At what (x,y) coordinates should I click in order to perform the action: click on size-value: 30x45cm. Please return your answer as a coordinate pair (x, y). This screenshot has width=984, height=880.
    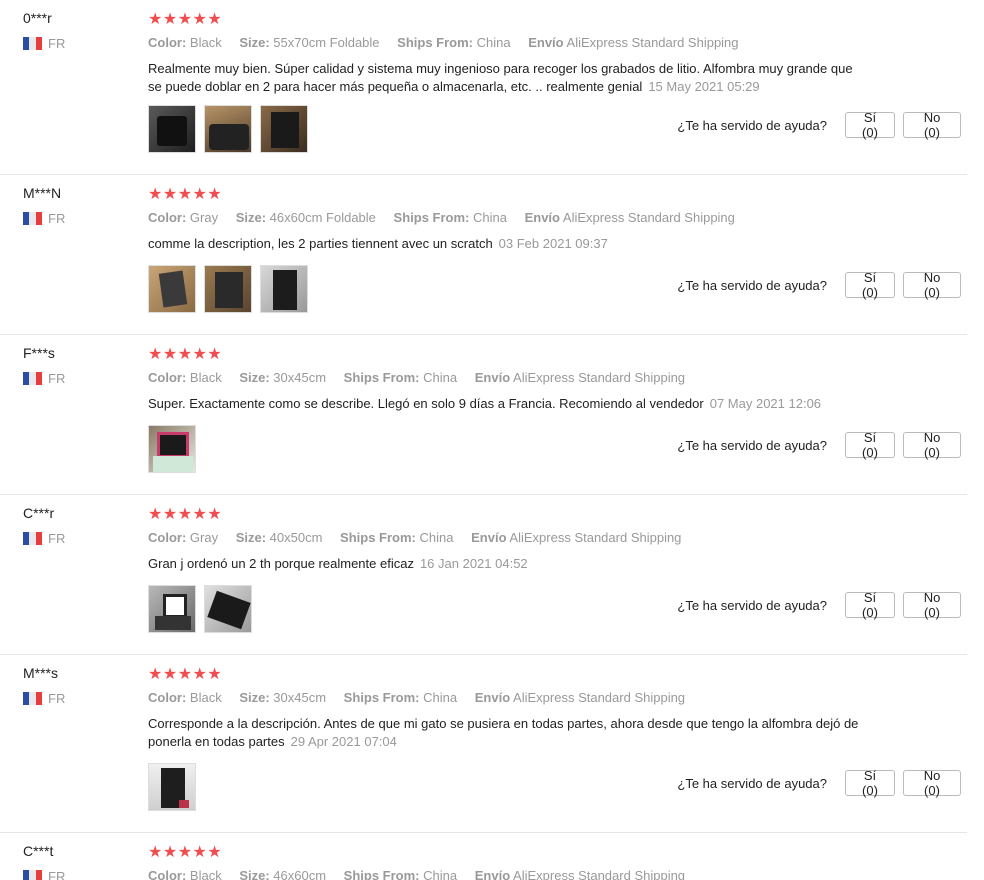
    Looking at the image, I should click on (300, 697).